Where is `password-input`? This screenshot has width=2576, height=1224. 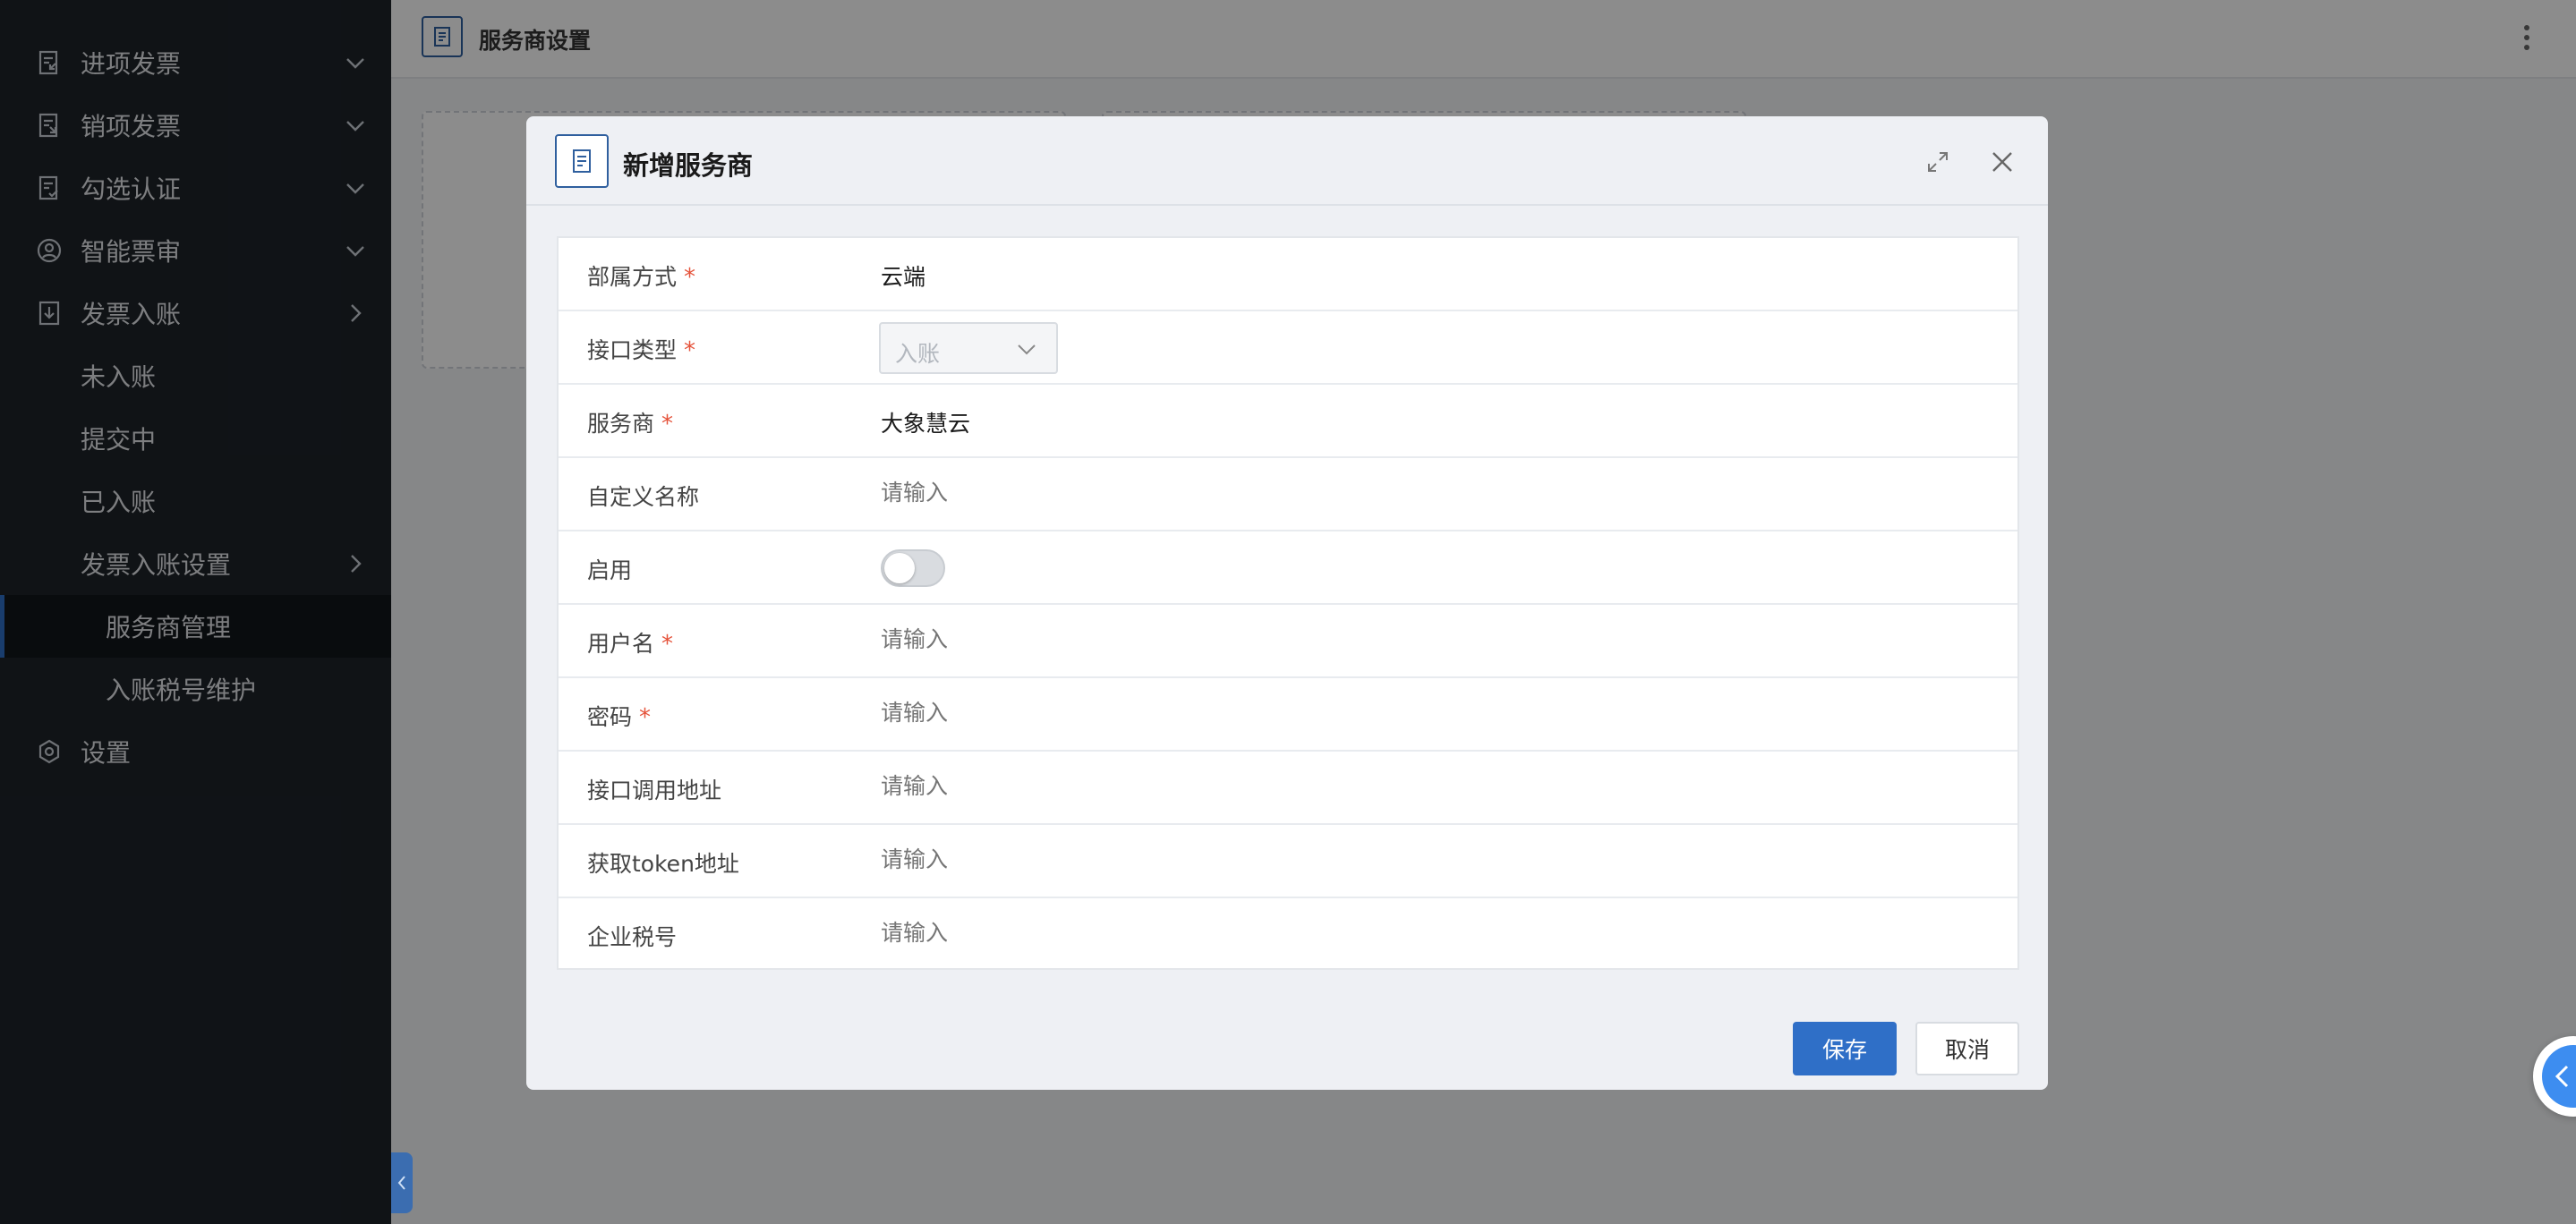 password-input is located at coordinates (1418, 713).